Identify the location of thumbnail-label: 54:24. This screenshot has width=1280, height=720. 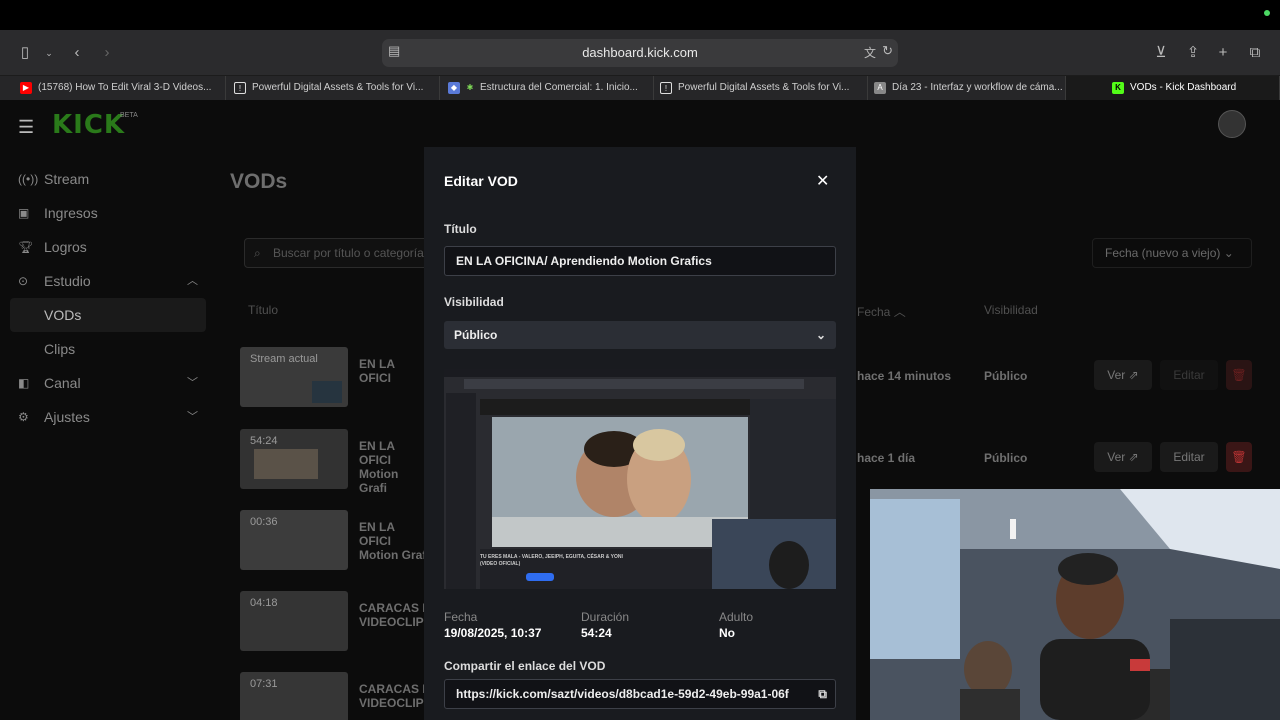
(264, 441).